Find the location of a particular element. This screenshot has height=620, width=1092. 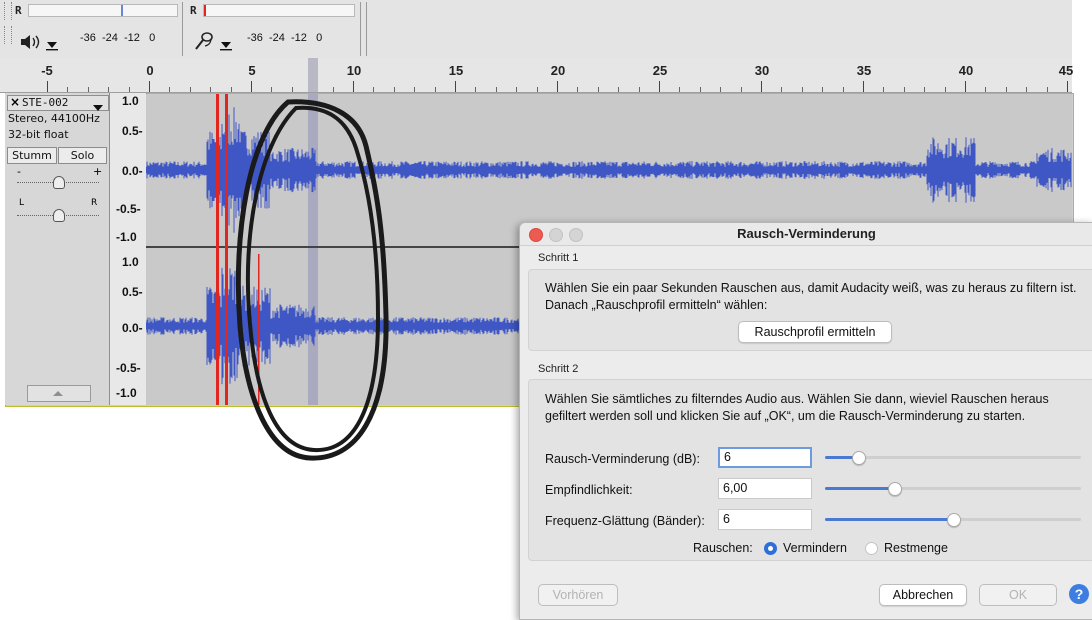

track-name: STE-002 is located at coordinates (45, 102).